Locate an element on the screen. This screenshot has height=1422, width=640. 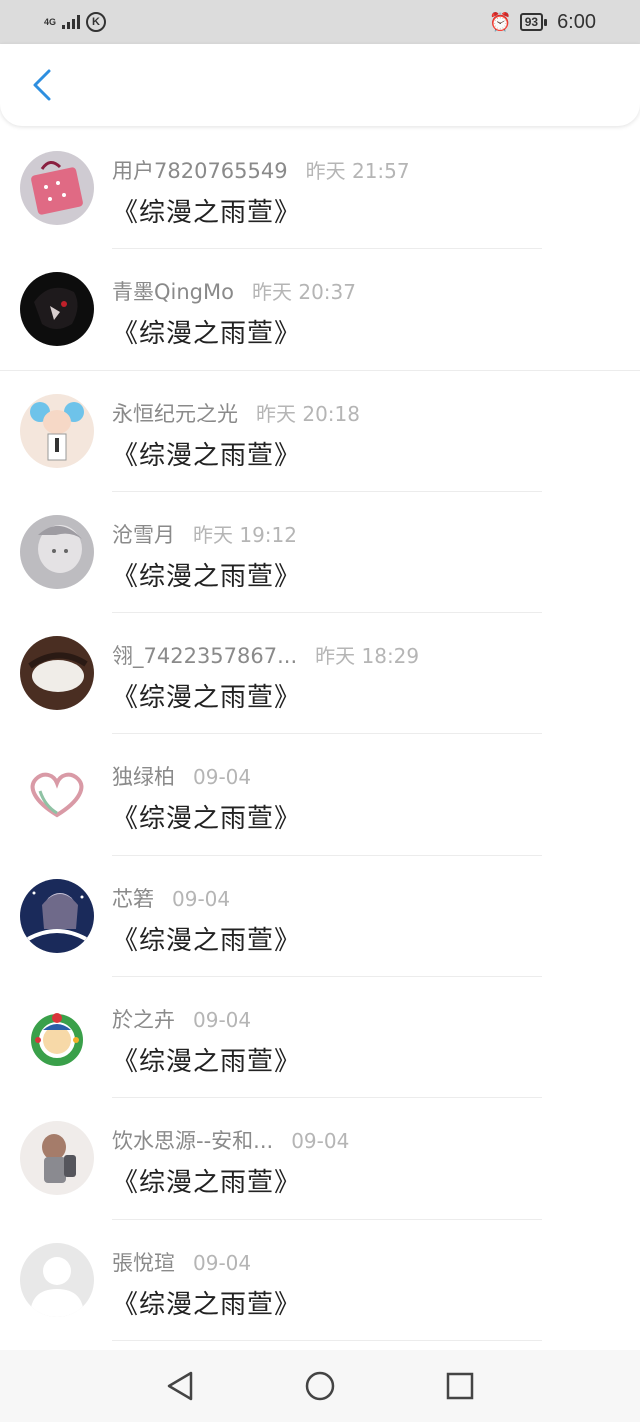
comment-meta: 翎_7422357867... 昨天 18:29 is located at coordinates (265, 655).